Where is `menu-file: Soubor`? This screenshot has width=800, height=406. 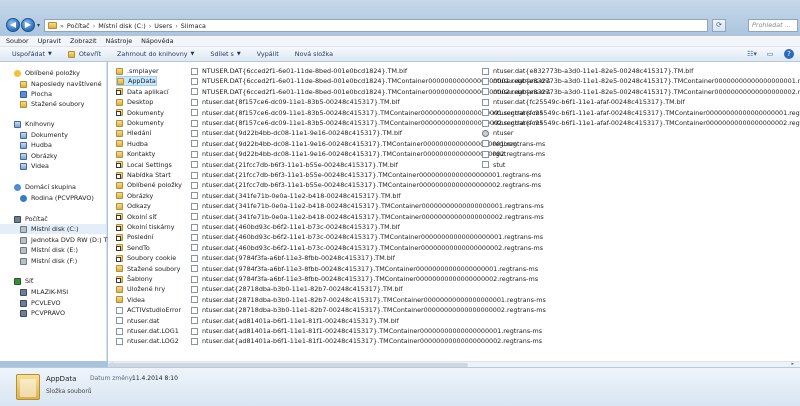
menu-file: Soubor is located at coordinates (17, 41).